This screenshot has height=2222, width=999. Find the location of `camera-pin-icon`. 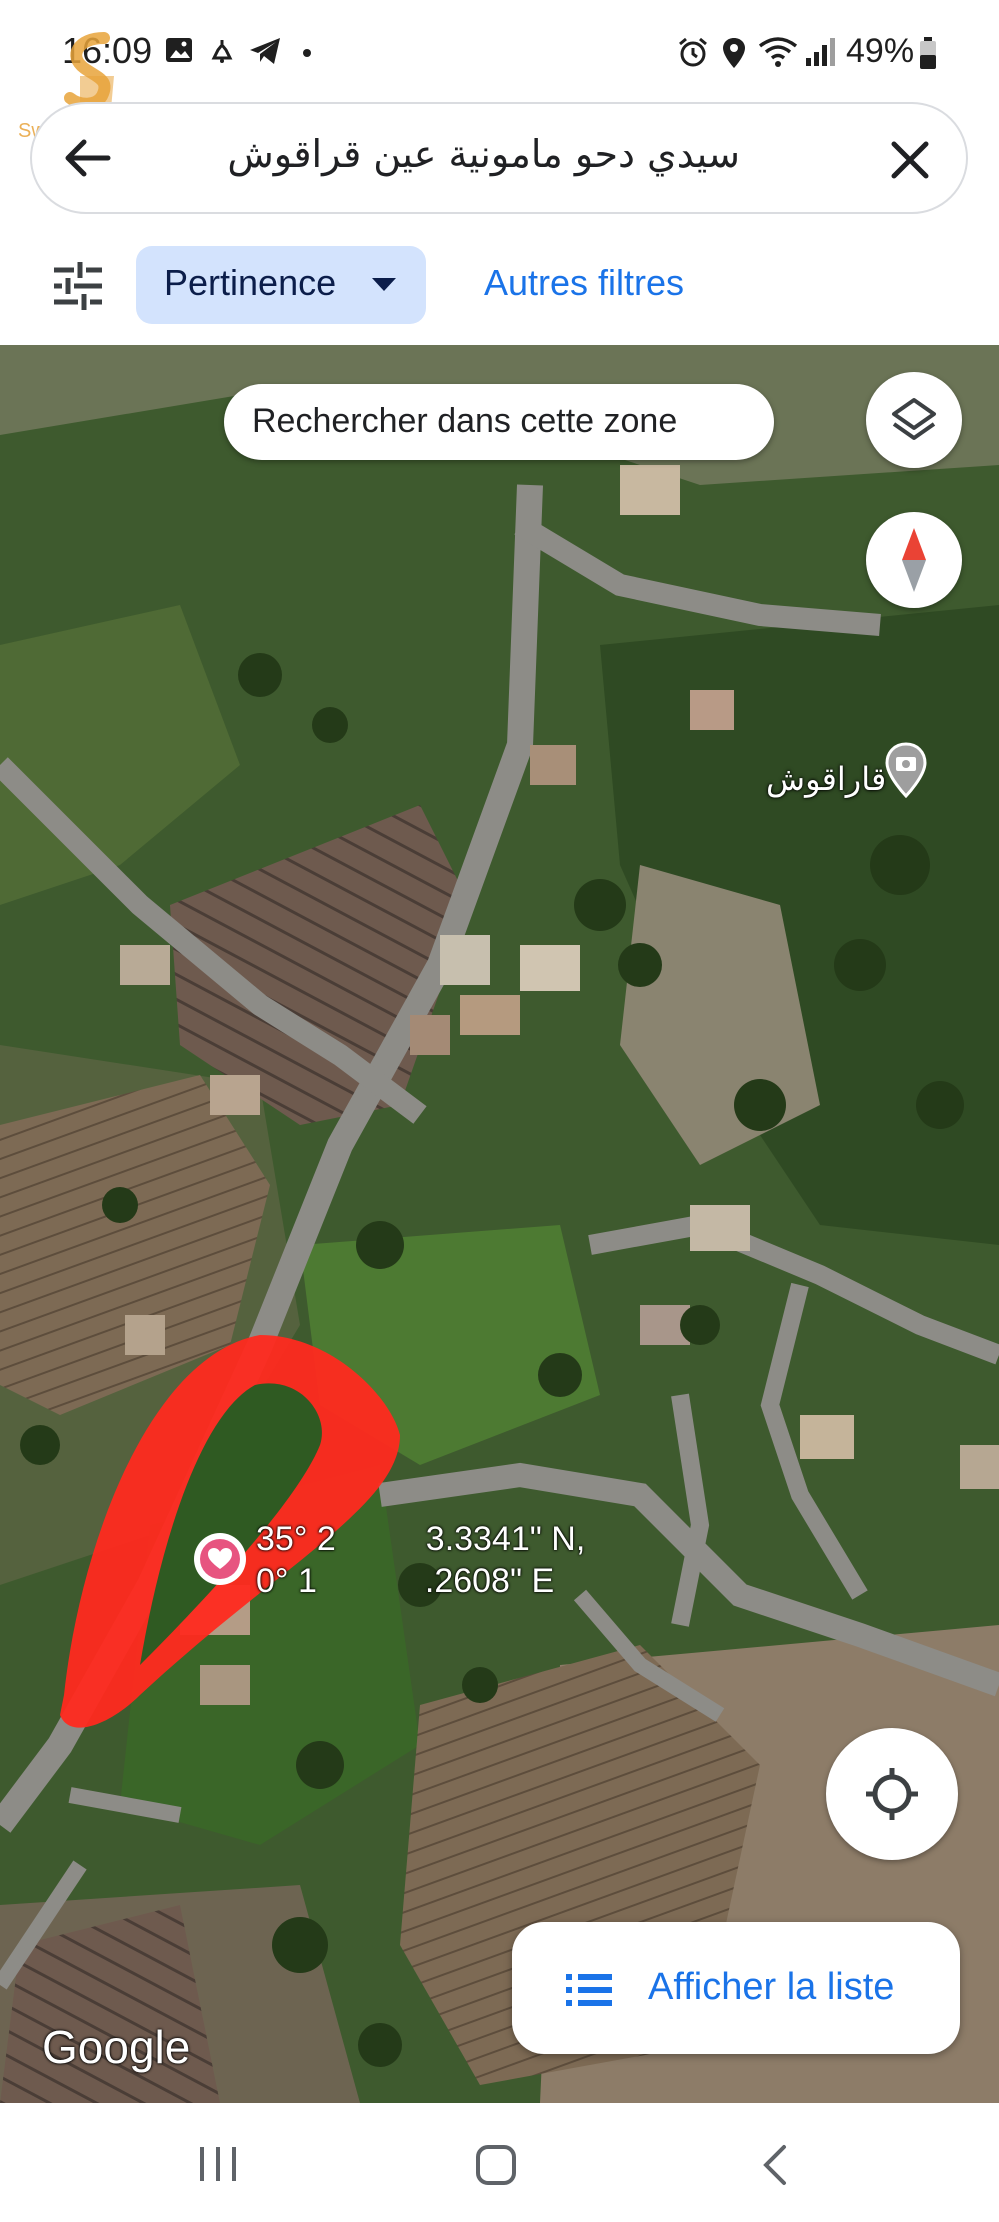

camera-pin-icon is located at coordinates (906, 770).